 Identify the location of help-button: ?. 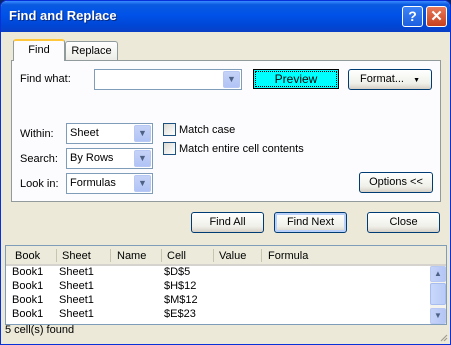
(412, 16).